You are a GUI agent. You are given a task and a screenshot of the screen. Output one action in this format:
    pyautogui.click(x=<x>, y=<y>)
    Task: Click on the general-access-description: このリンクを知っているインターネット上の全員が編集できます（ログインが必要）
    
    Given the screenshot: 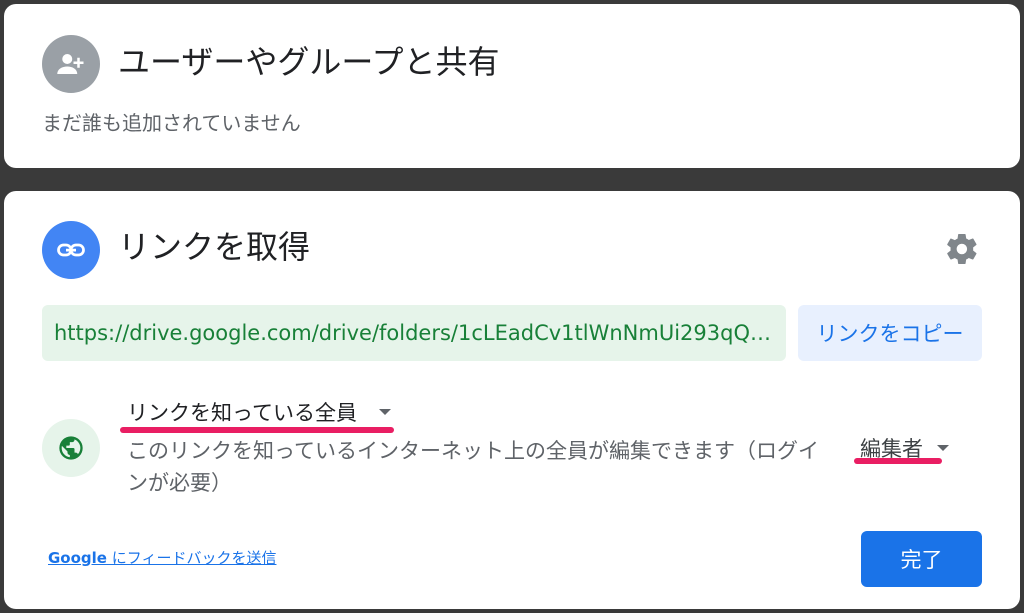 What is the action you would take?
    pyautogui.click(x=473, y=467)
    